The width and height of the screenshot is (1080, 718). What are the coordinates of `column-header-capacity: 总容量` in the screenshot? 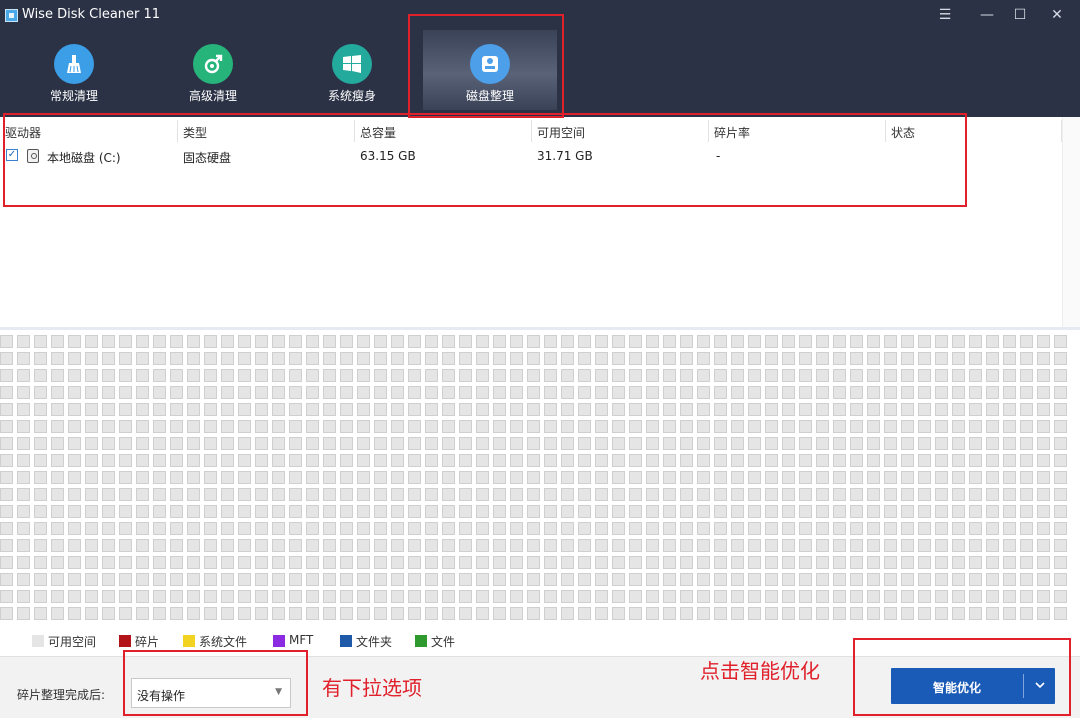 It's located at (378, 132).